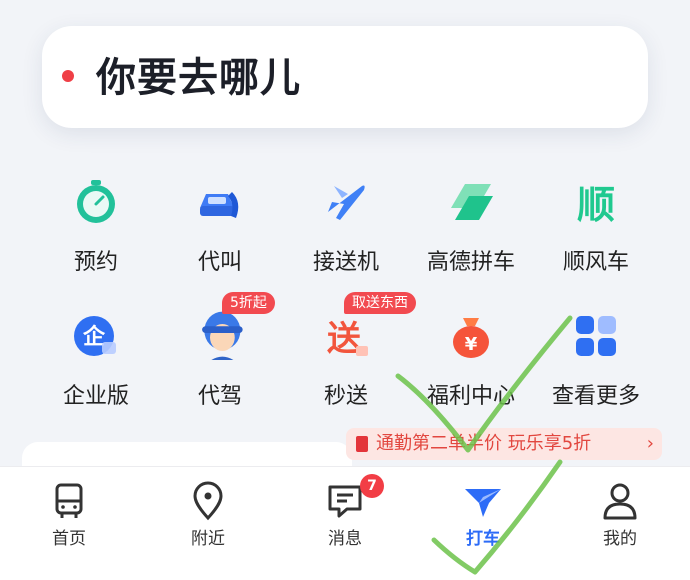 This screenshot has width=690, height=580. I want to click on message-icon, so click(345, 501).